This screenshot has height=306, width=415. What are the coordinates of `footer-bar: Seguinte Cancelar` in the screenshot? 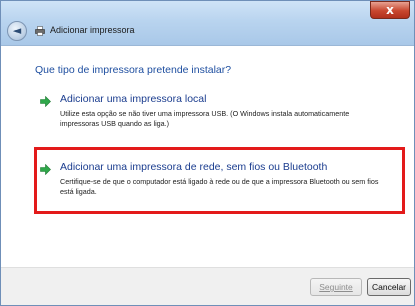 It's located at (207, 286).